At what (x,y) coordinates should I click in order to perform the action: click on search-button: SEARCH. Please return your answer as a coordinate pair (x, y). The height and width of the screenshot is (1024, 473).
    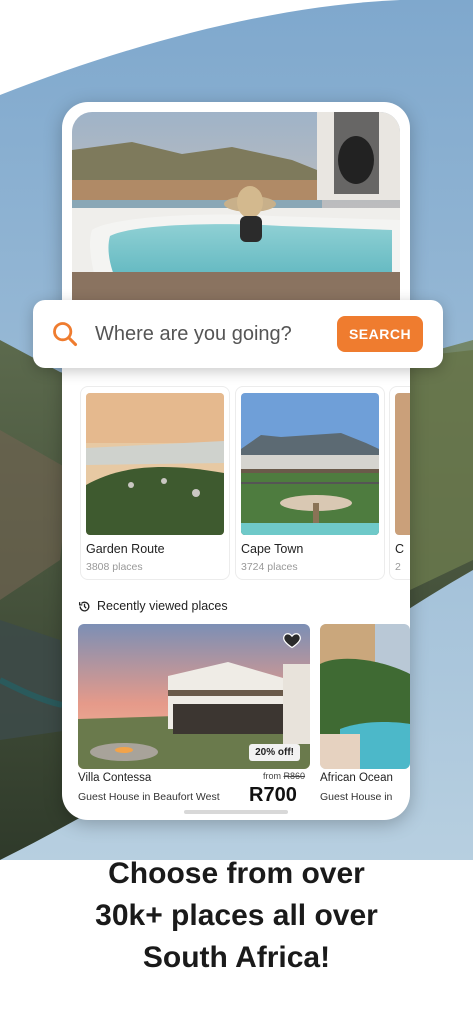
    Looking at the image, I should click on (380, 334).